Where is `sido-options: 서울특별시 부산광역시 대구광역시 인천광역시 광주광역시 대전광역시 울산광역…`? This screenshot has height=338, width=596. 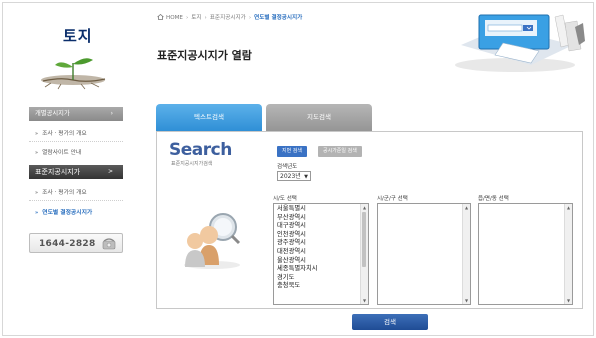
sido-options: 서울특별시 부산광역시 대구광역시 인천광역시 광주광역시 대전광역시 울산광역… is located at coordinates (297, 248).